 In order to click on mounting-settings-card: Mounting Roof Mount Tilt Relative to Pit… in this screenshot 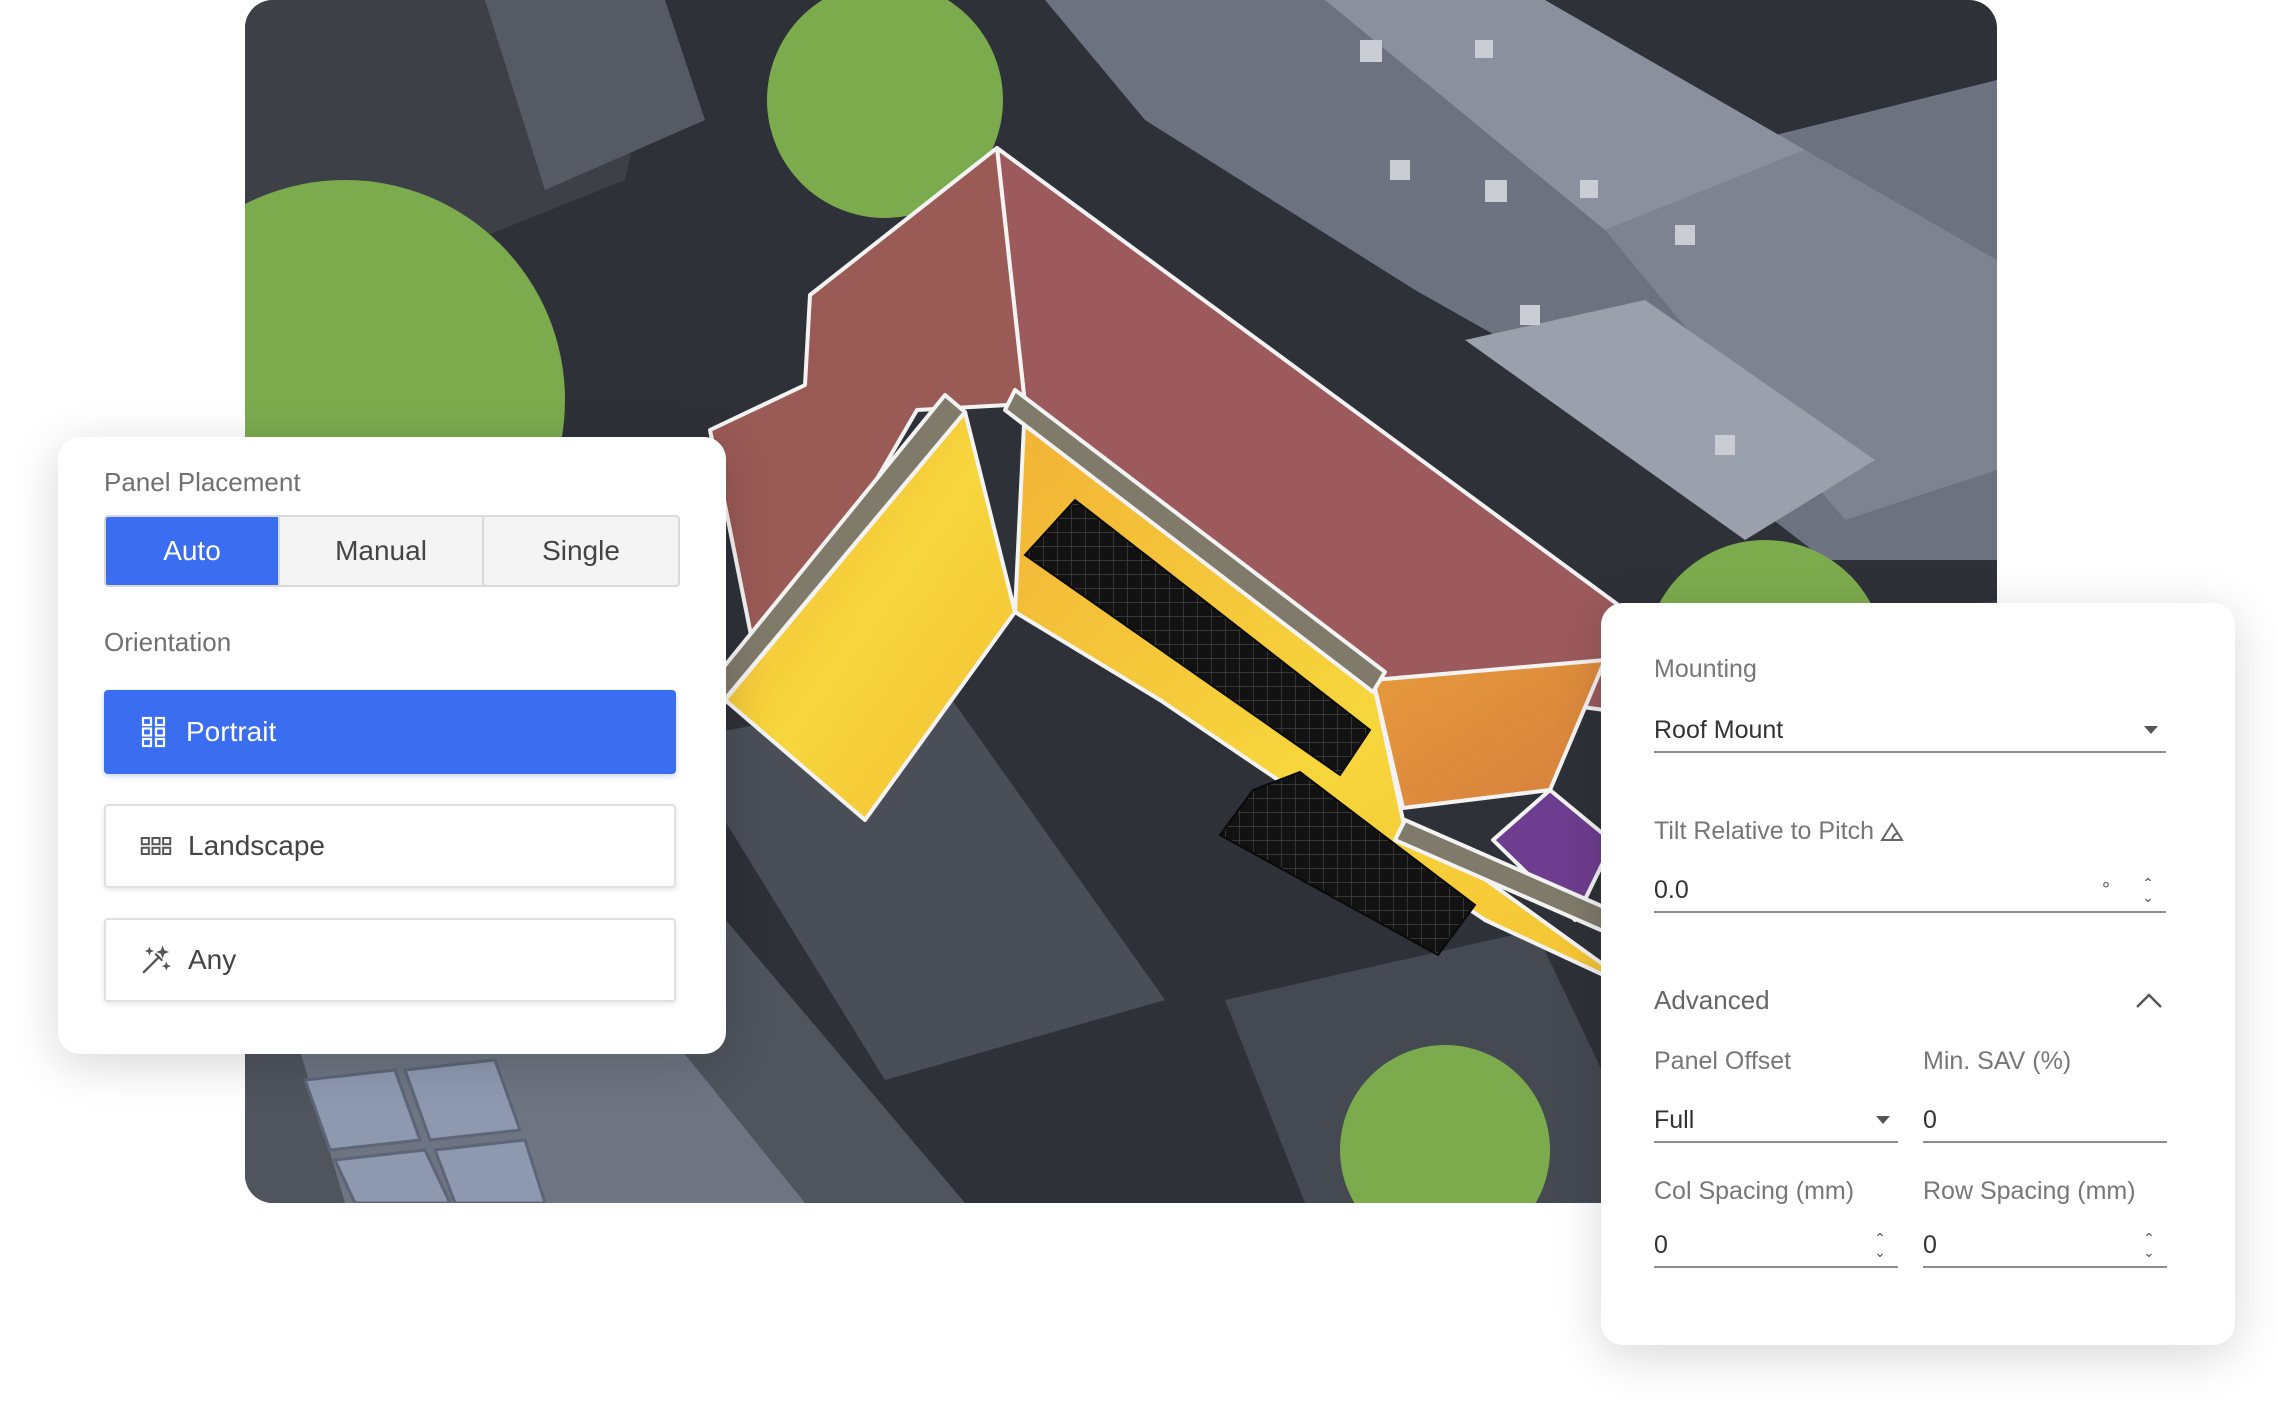, I will do `click(1918, 974)`.